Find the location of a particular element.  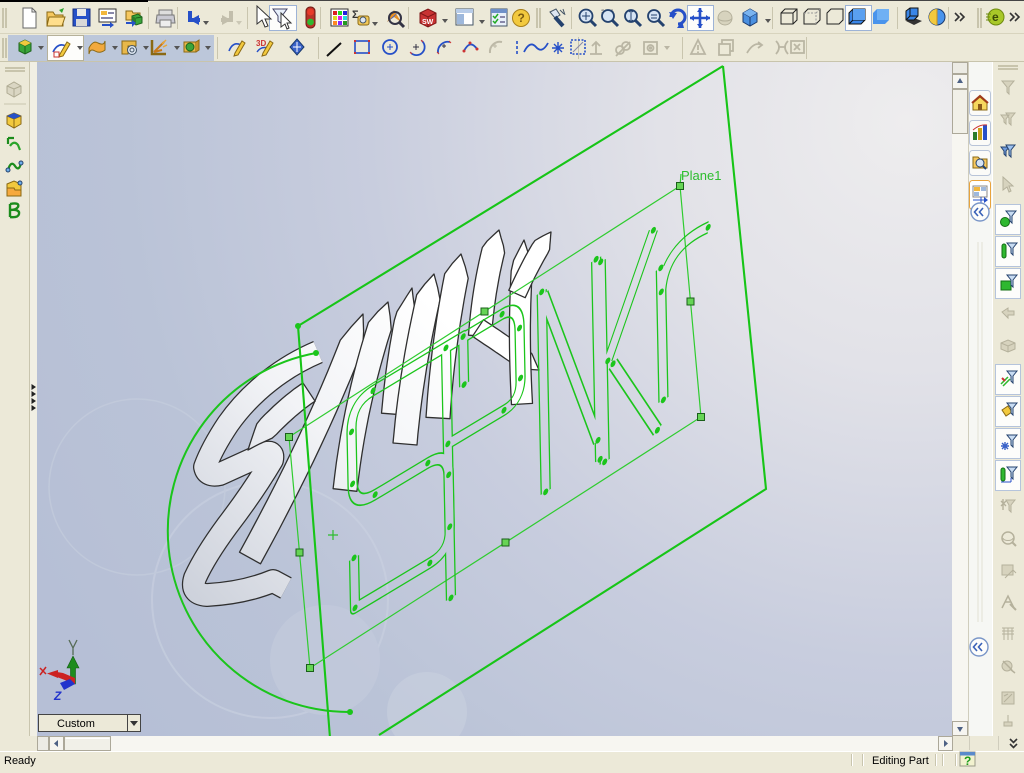

svg-text: Ready is located at coordinates (20, 761).